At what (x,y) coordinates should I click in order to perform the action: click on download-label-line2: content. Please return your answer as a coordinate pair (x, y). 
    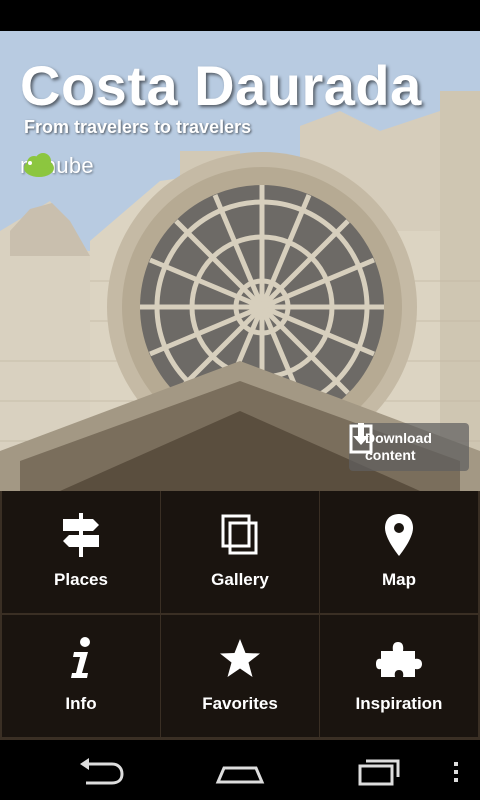
    Looking at the image, I should click on (390, 455).